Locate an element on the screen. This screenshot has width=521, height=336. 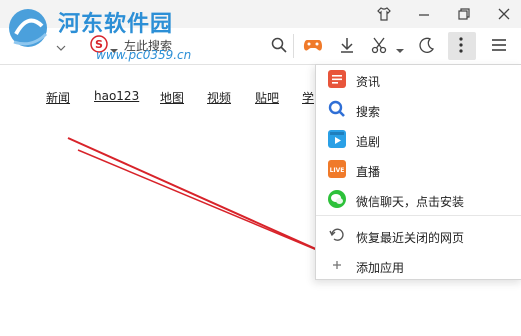
menu-item-add-app: 添加应用 is located at coordinates (418, 266).